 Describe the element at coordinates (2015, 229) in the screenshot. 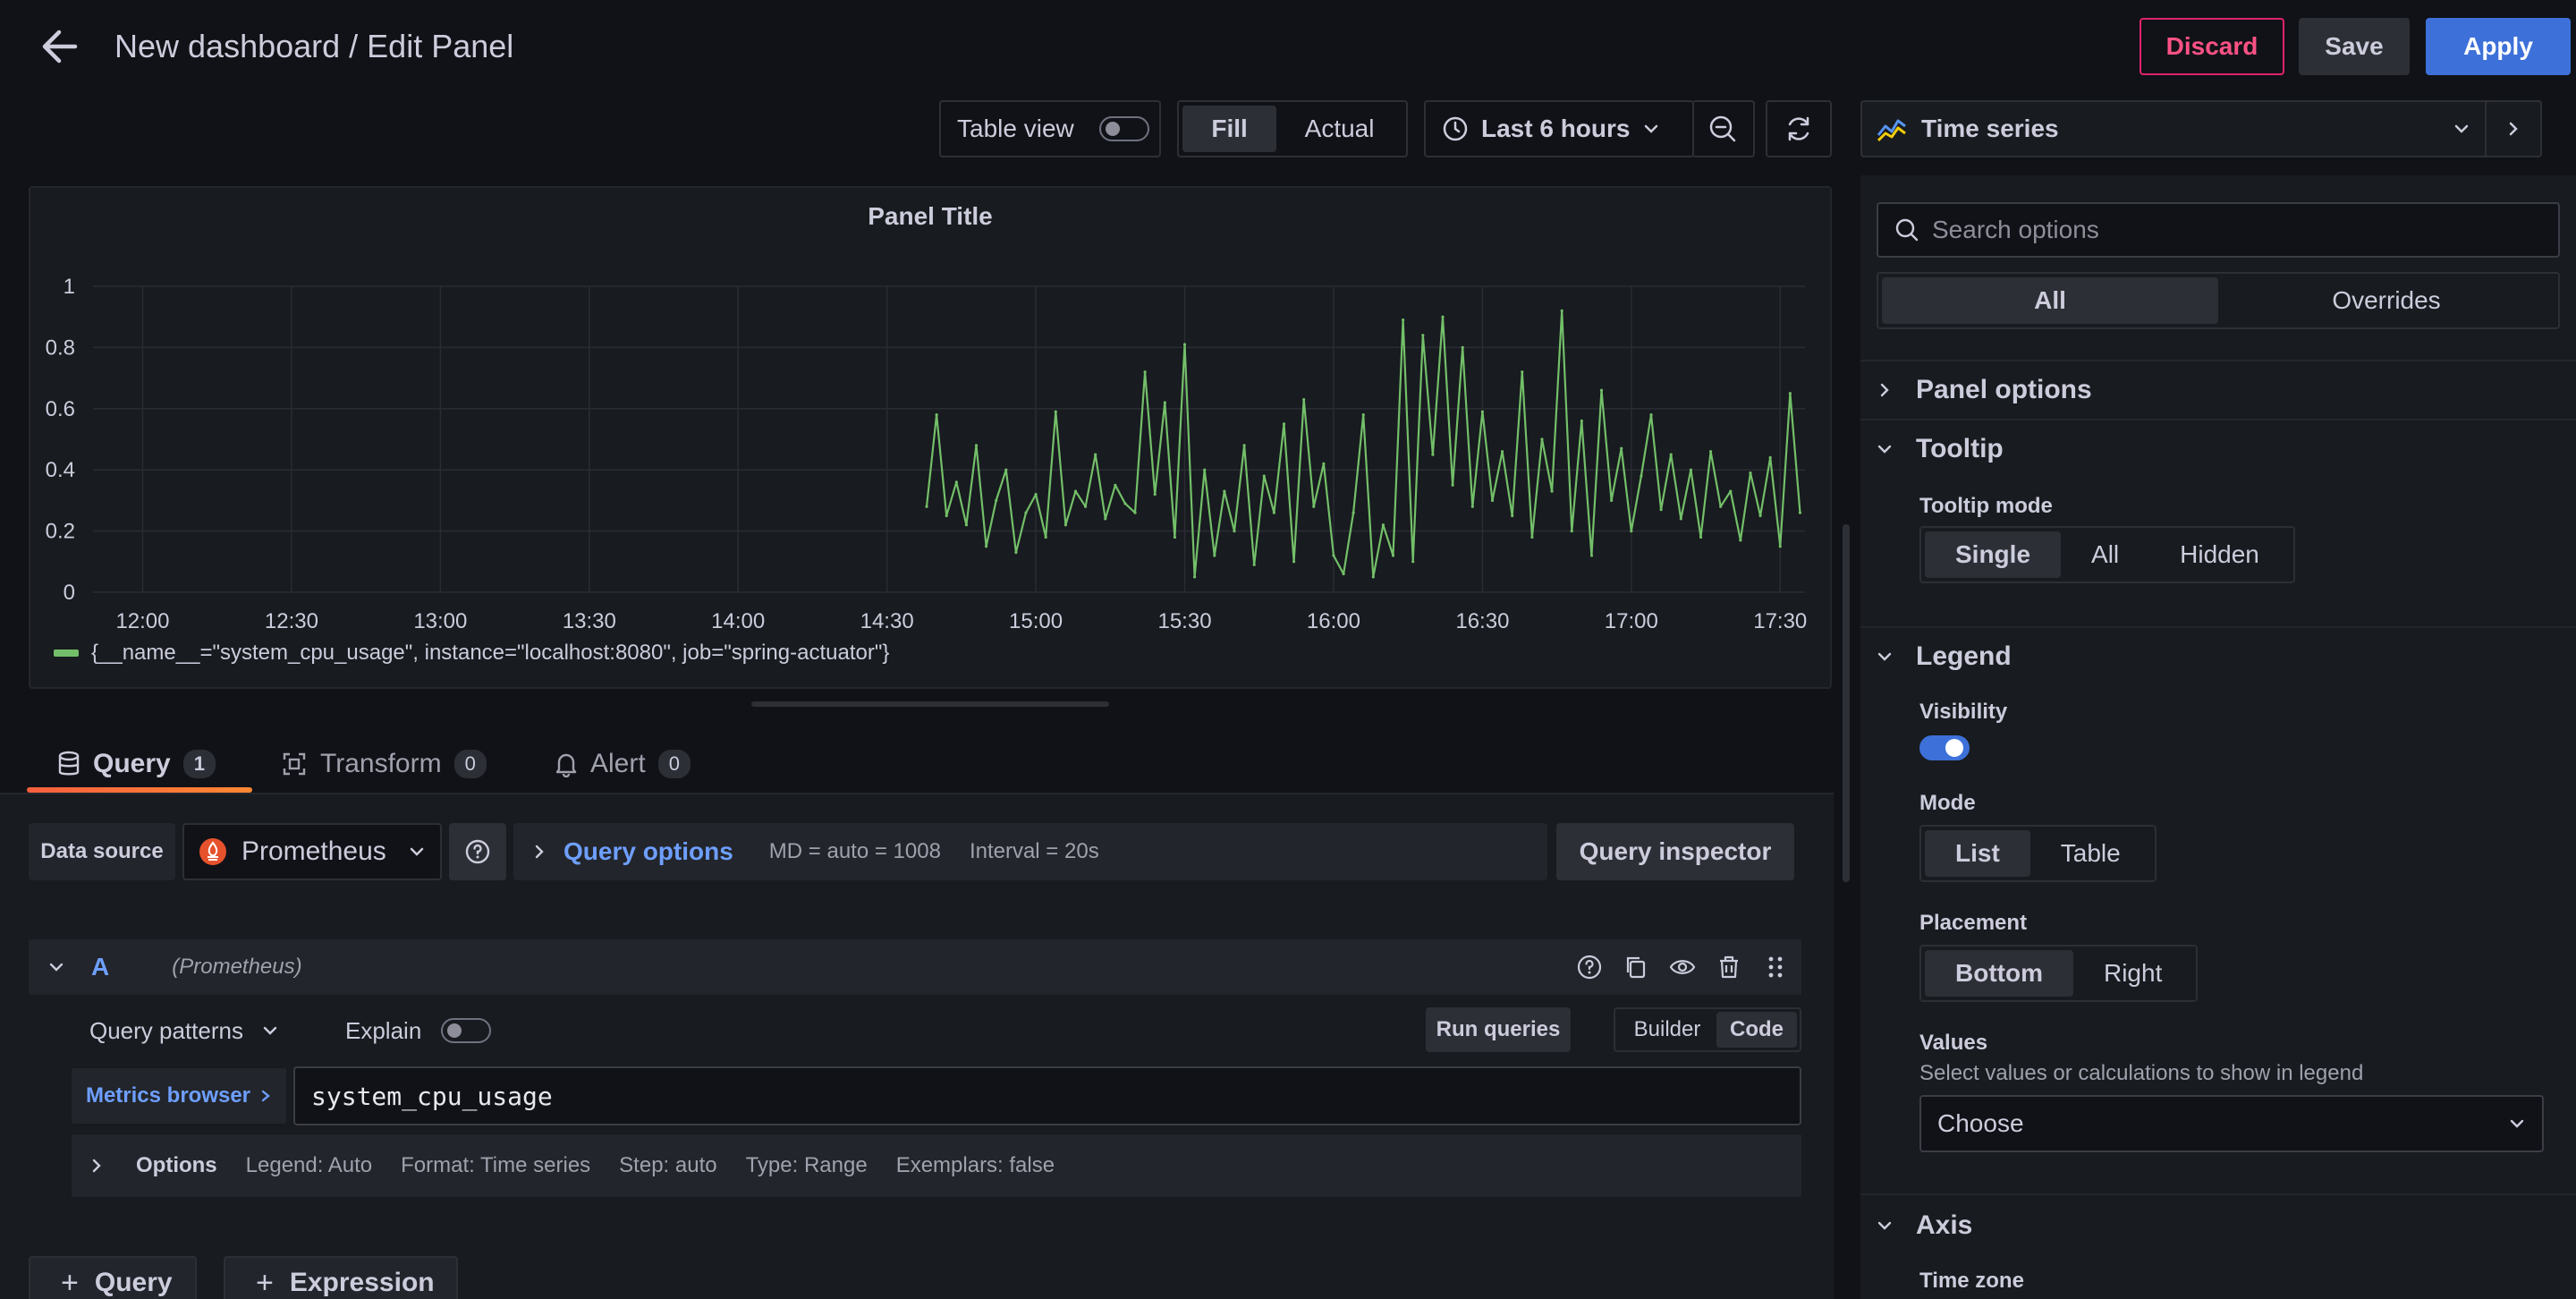

I see `search-options-placeholder: Search options` at that location.